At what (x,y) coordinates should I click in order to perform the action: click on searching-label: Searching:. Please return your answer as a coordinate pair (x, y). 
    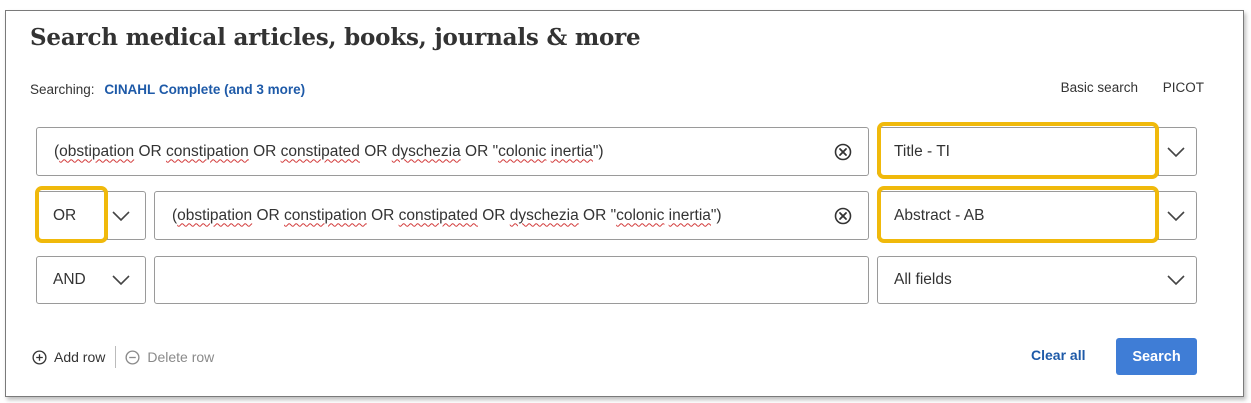
    Looking at the image, I should click on (62, 89).